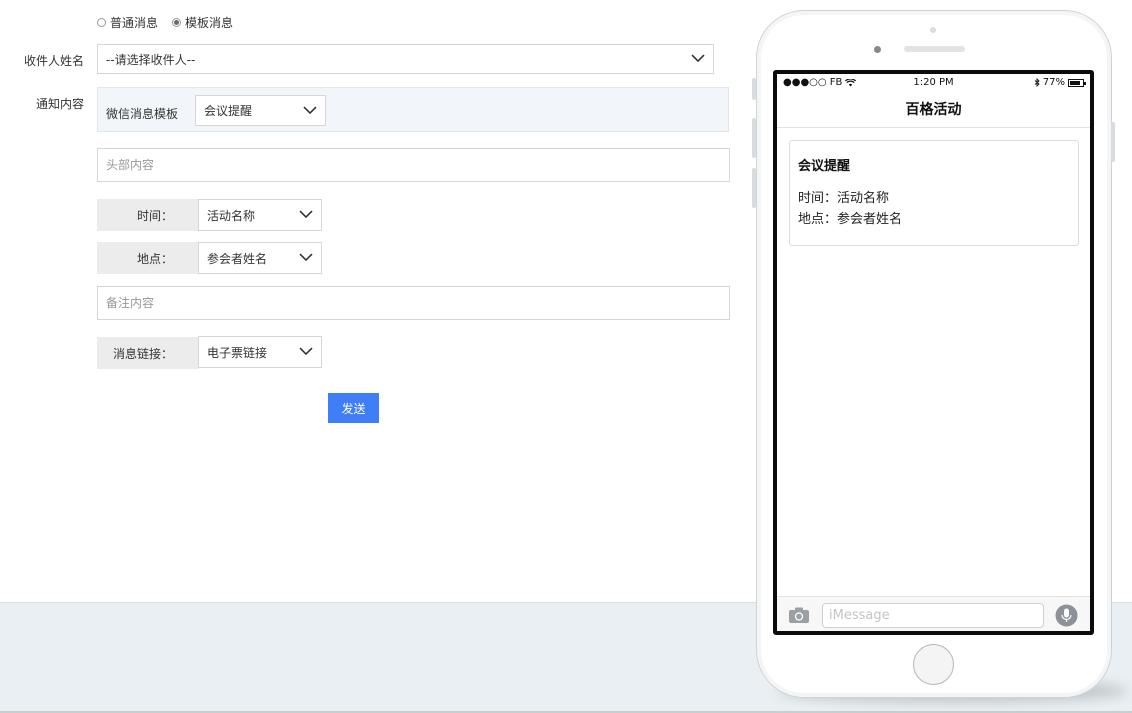 The height and width of the screenshot is (713, 1132). I want to click on radio-template-label: 模板消息, so click(209, 23).